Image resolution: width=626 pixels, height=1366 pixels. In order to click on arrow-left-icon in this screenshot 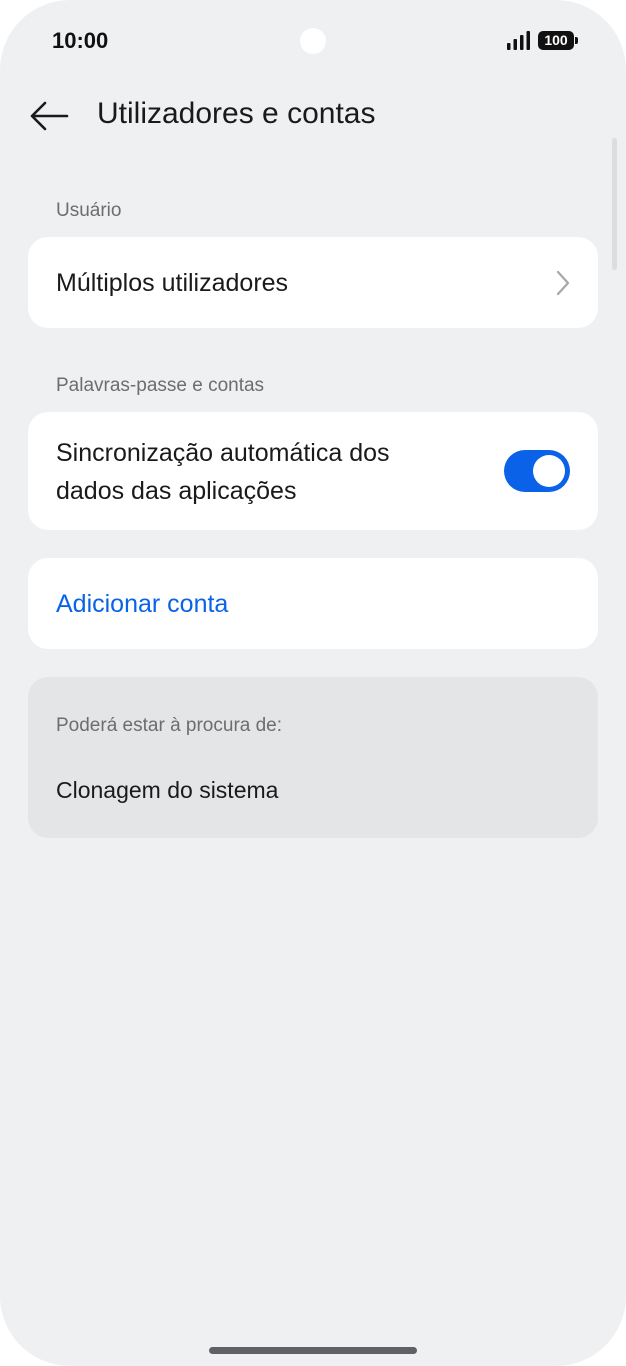, I will do `click(49, 116)`.